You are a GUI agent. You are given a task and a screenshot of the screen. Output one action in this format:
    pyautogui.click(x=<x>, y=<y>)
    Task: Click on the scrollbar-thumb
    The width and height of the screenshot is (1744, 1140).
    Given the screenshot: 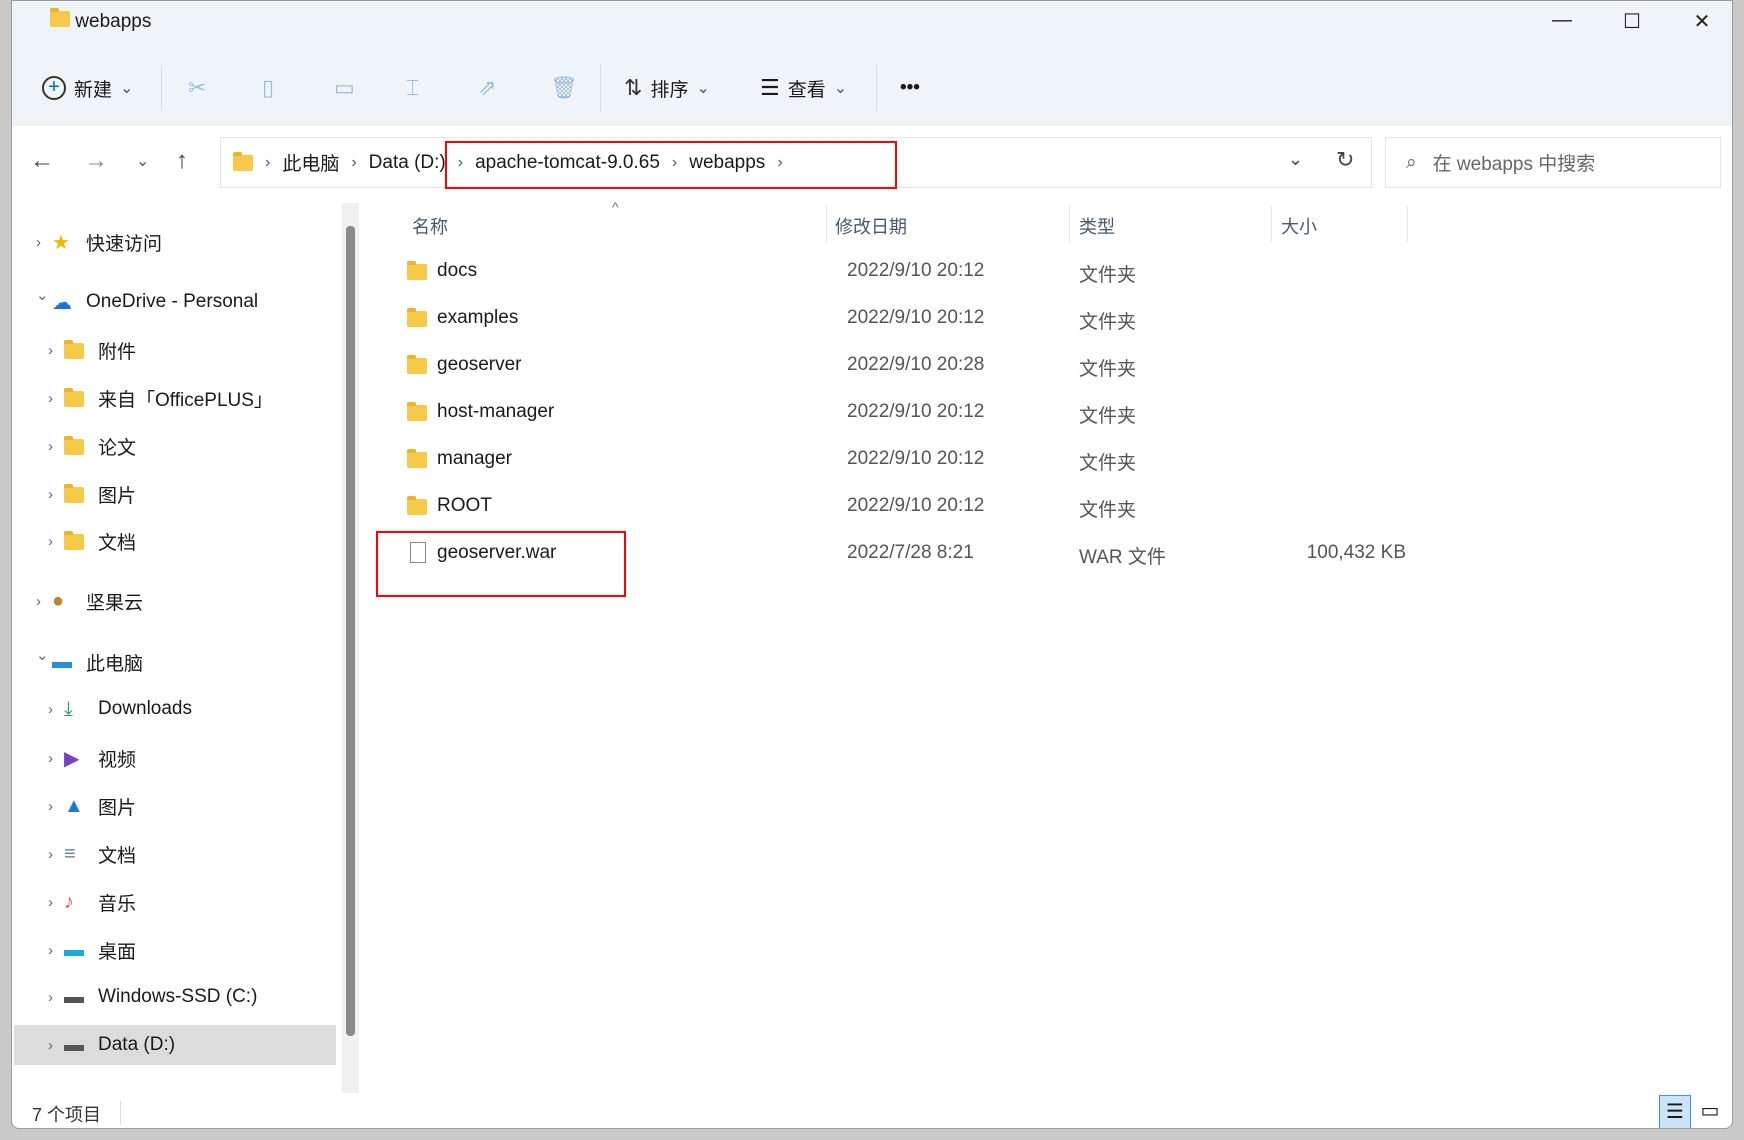 What is the action you would take?
    pyautogui.click(x=350, y=631)
    